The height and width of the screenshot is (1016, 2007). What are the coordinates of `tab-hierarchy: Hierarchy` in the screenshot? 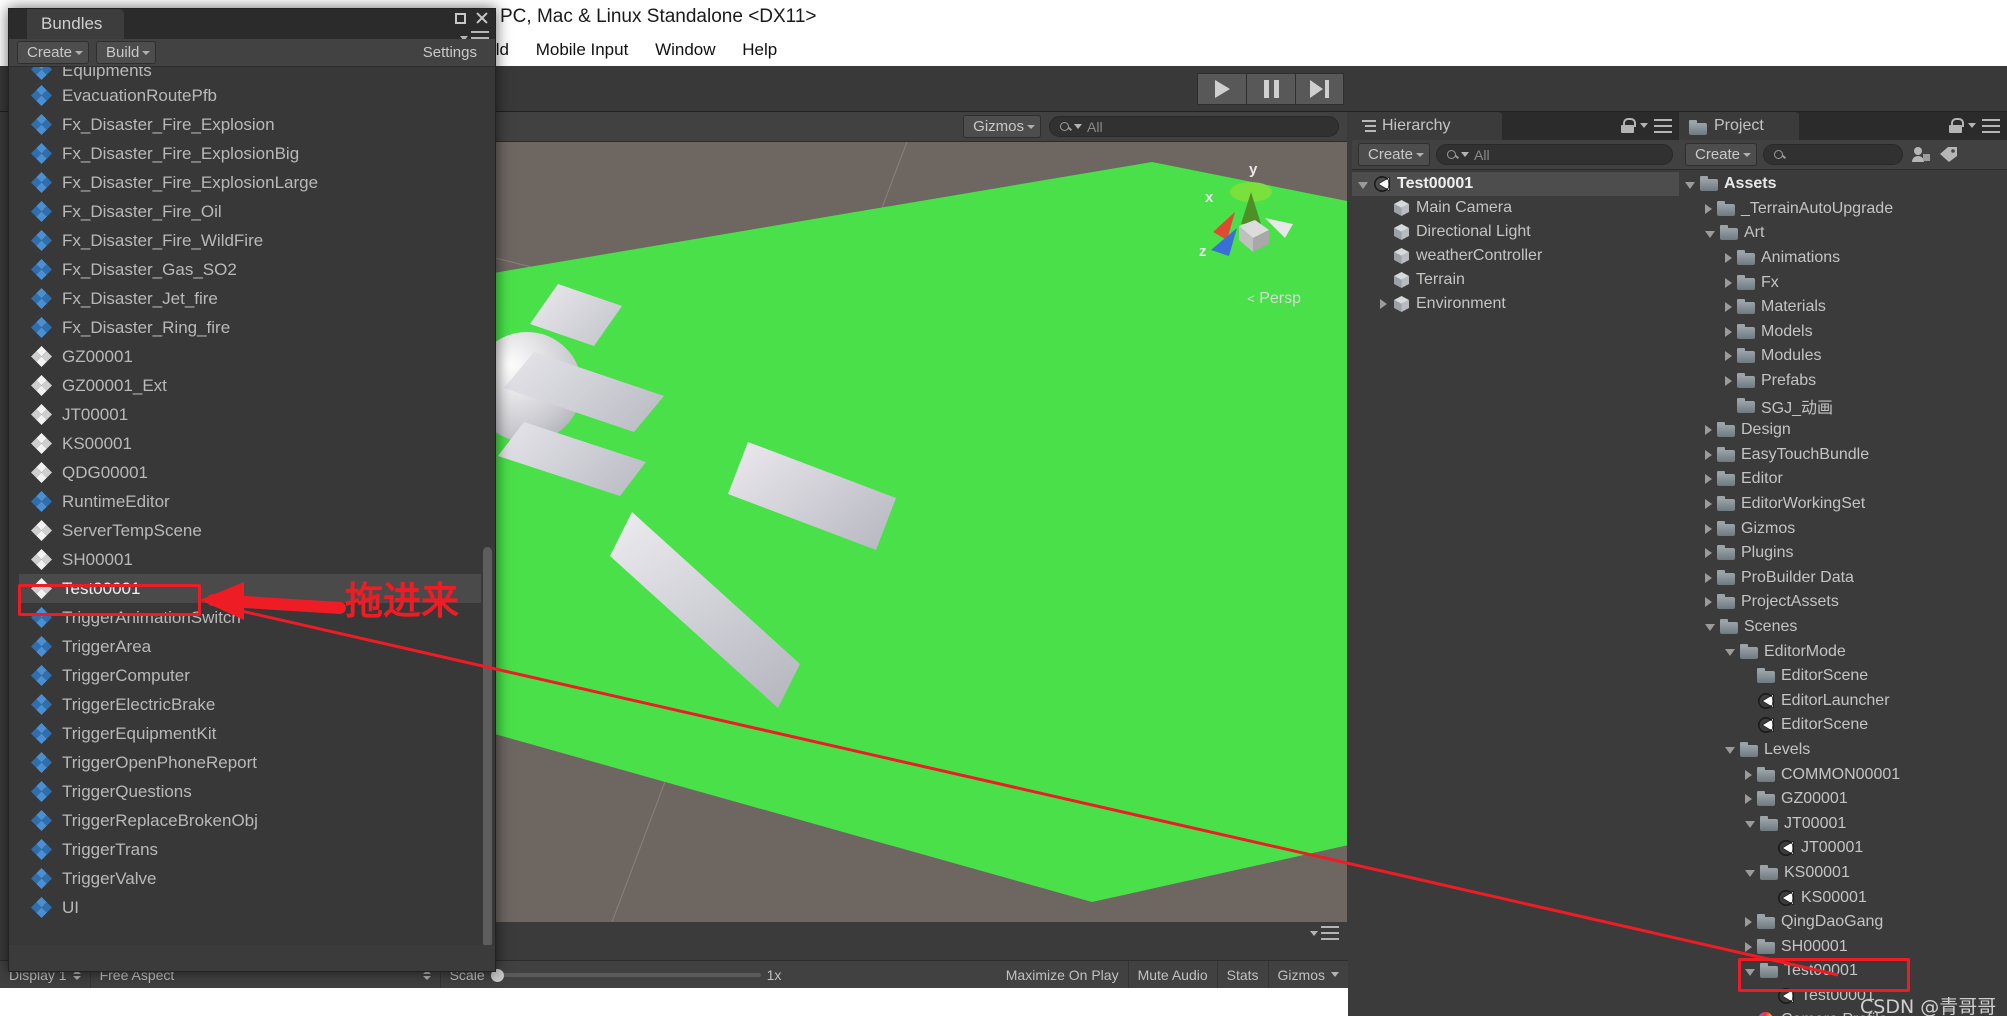 It's located at (1427, 126).